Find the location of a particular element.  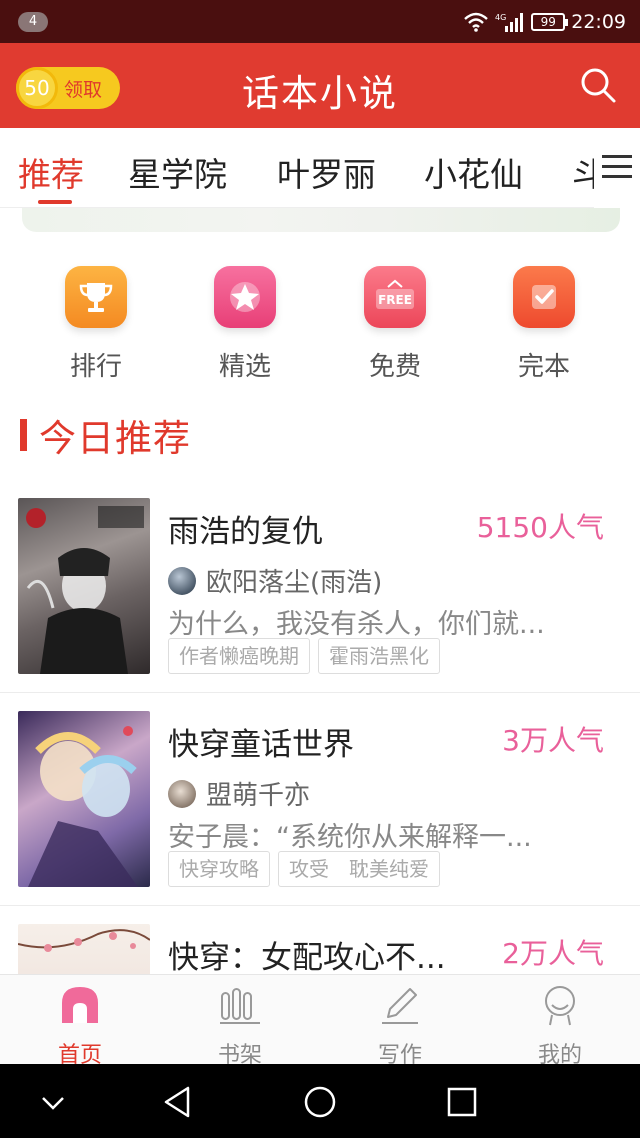

category-tabs: 推荐 星学院 叶罗丽 小花仙 斗 is located at coordinates (320, 168).